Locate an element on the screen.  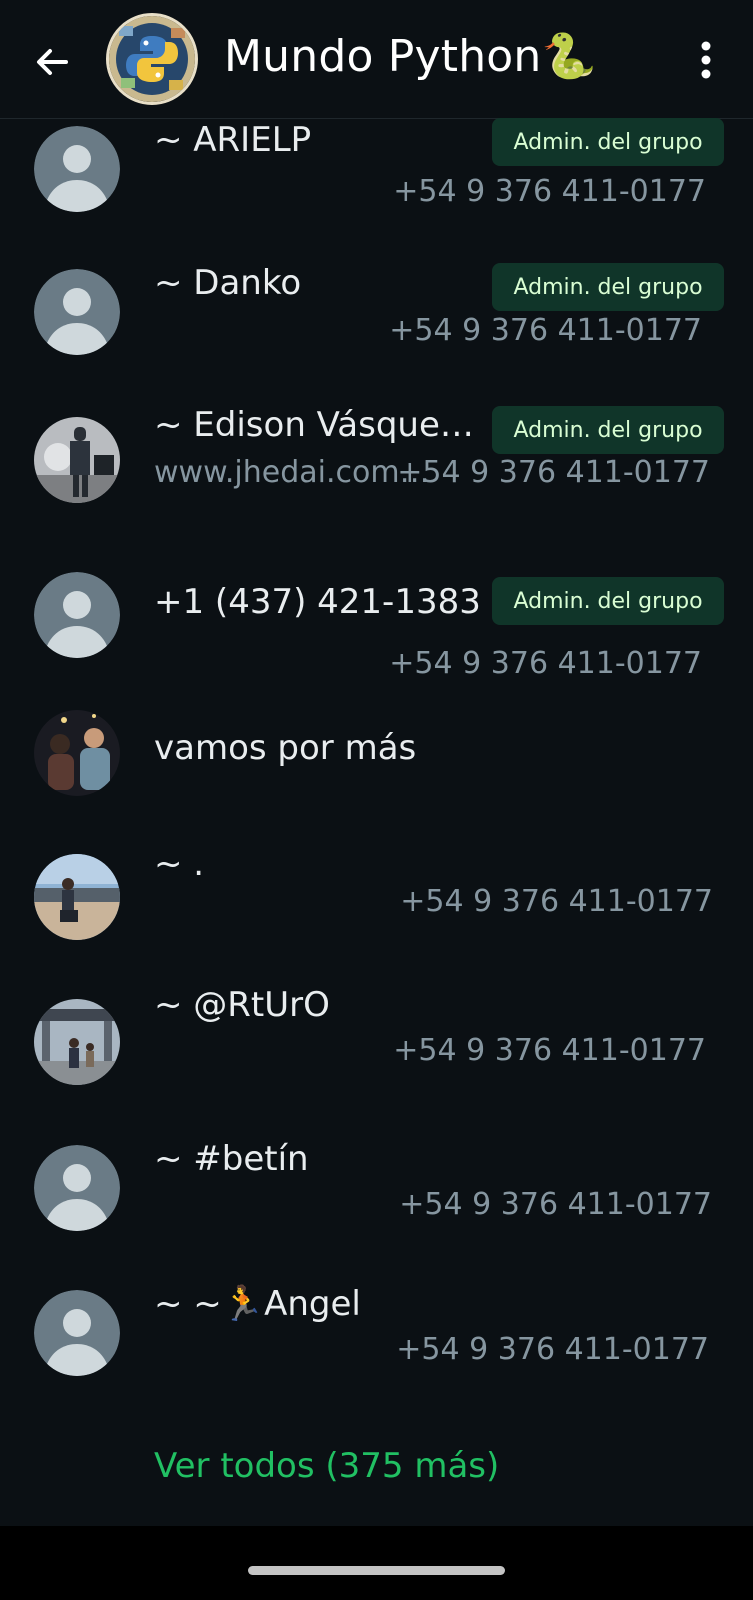
member-name: ~ #betín is located at coordinates (231, 1159).